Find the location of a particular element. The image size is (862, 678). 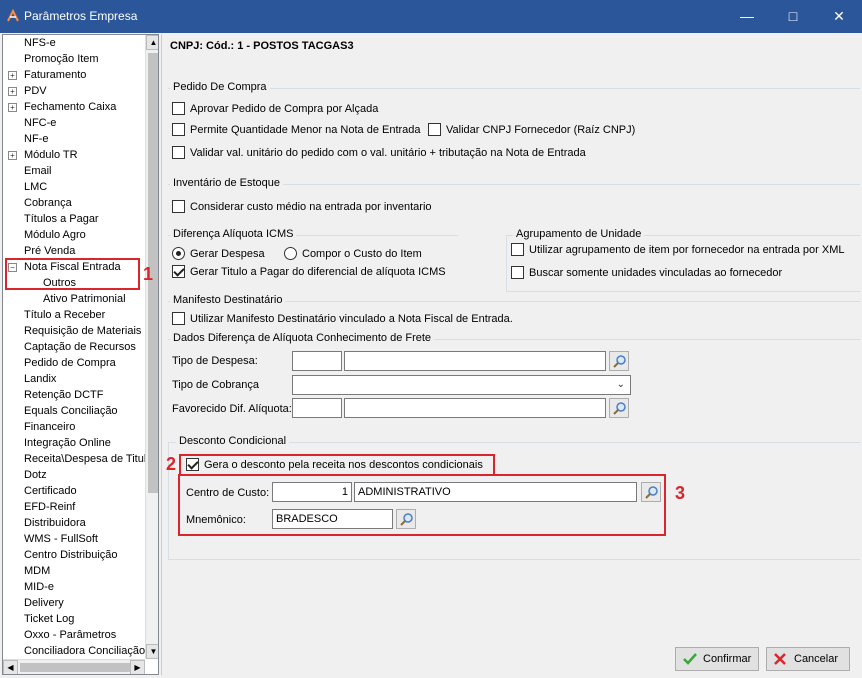

scroll-up-icon: ▲ is located at coordinates (152, 42).